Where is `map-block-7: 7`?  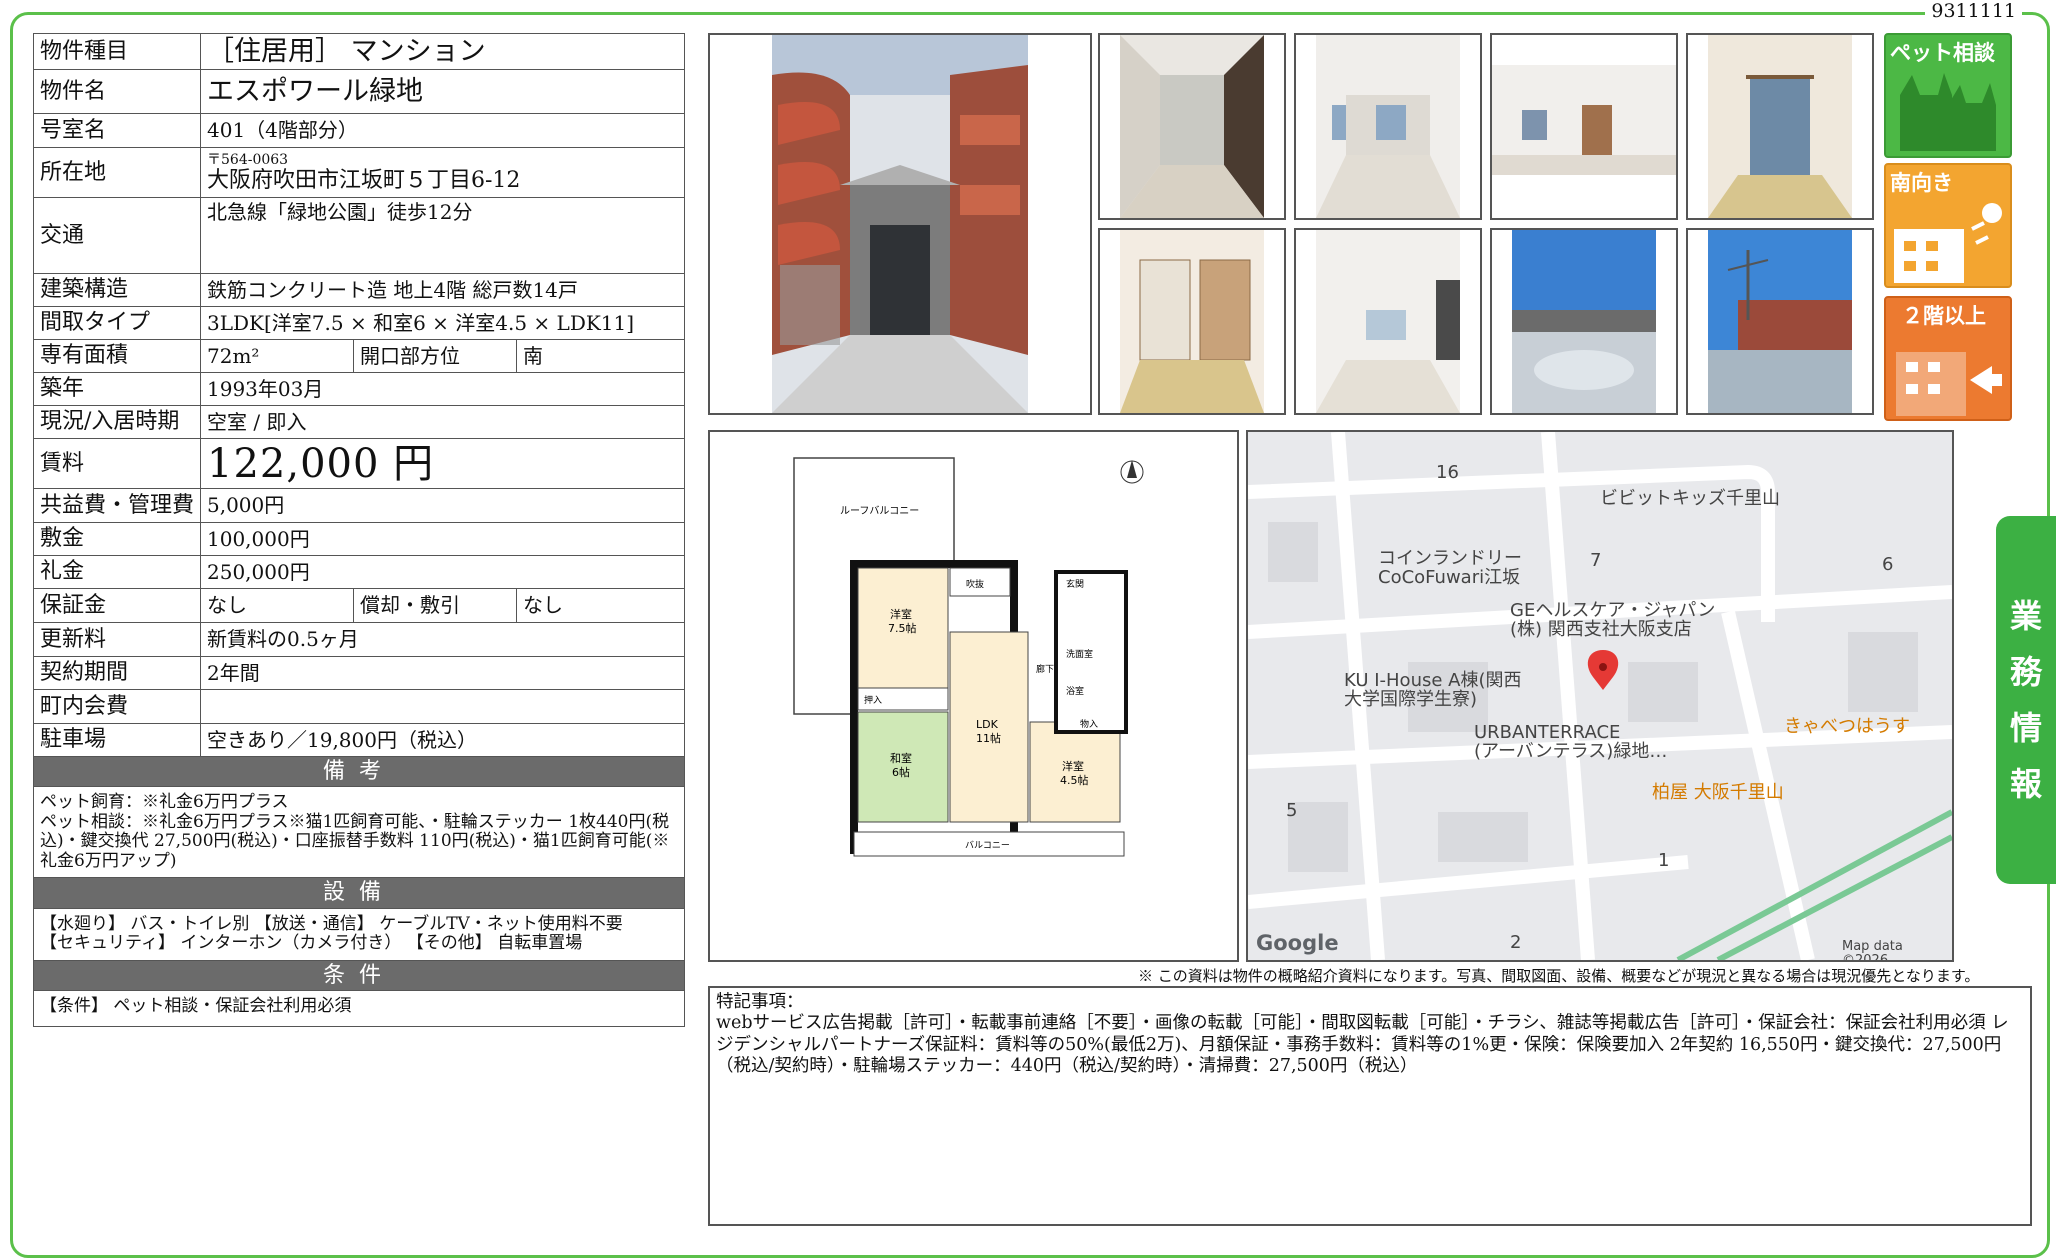
map-block-7: 7 is located at coordinates (1596, 560).